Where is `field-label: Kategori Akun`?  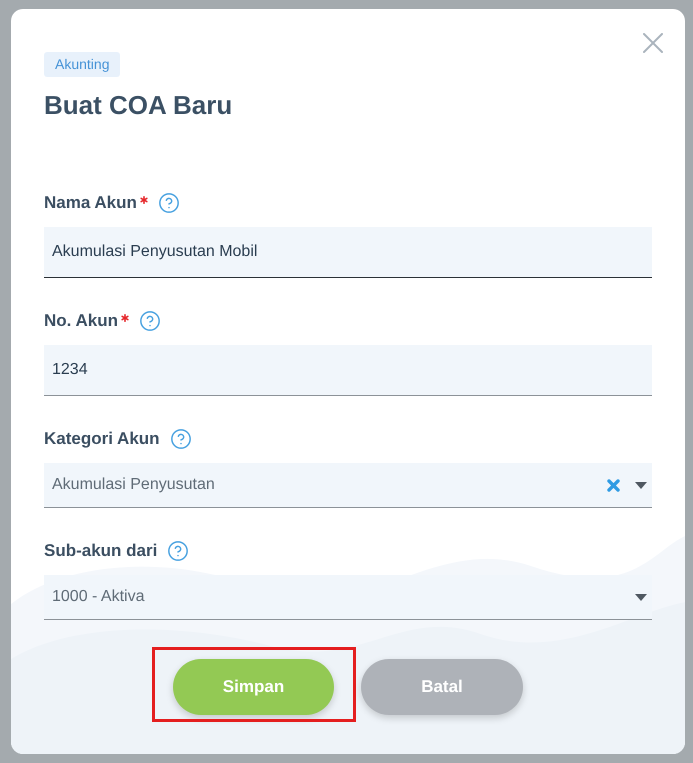
field-label: Kategori Akun is located at coordinates (102, 439).